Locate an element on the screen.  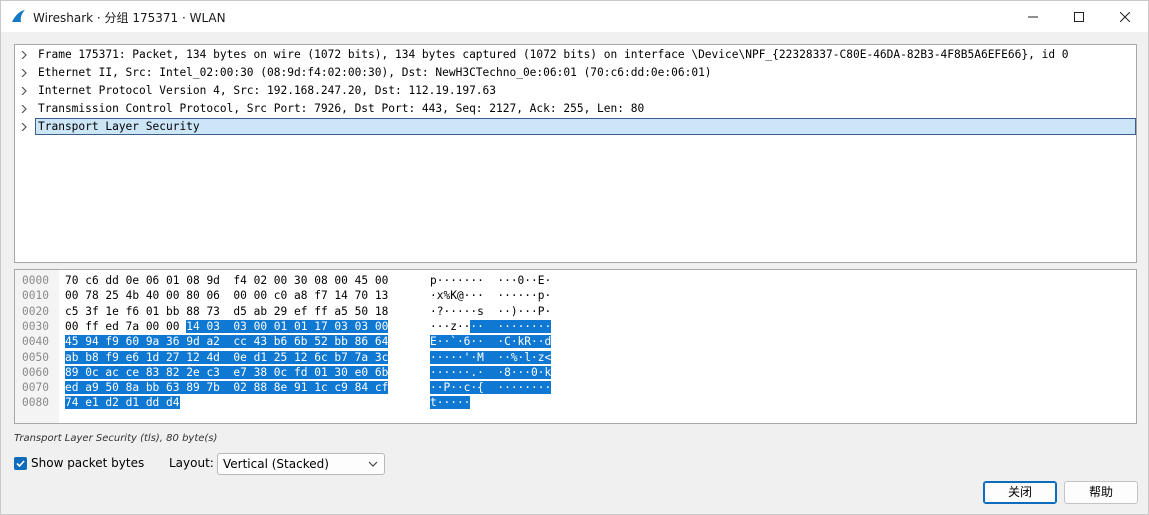
hex-ascii: t····· is located at coordinates (450, 402).